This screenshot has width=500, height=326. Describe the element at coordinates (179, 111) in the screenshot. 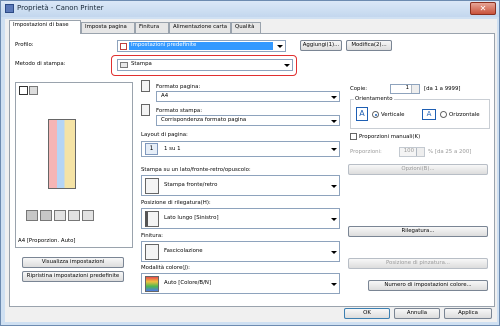

I see `output-size-label: Formato stampa:` at that location.